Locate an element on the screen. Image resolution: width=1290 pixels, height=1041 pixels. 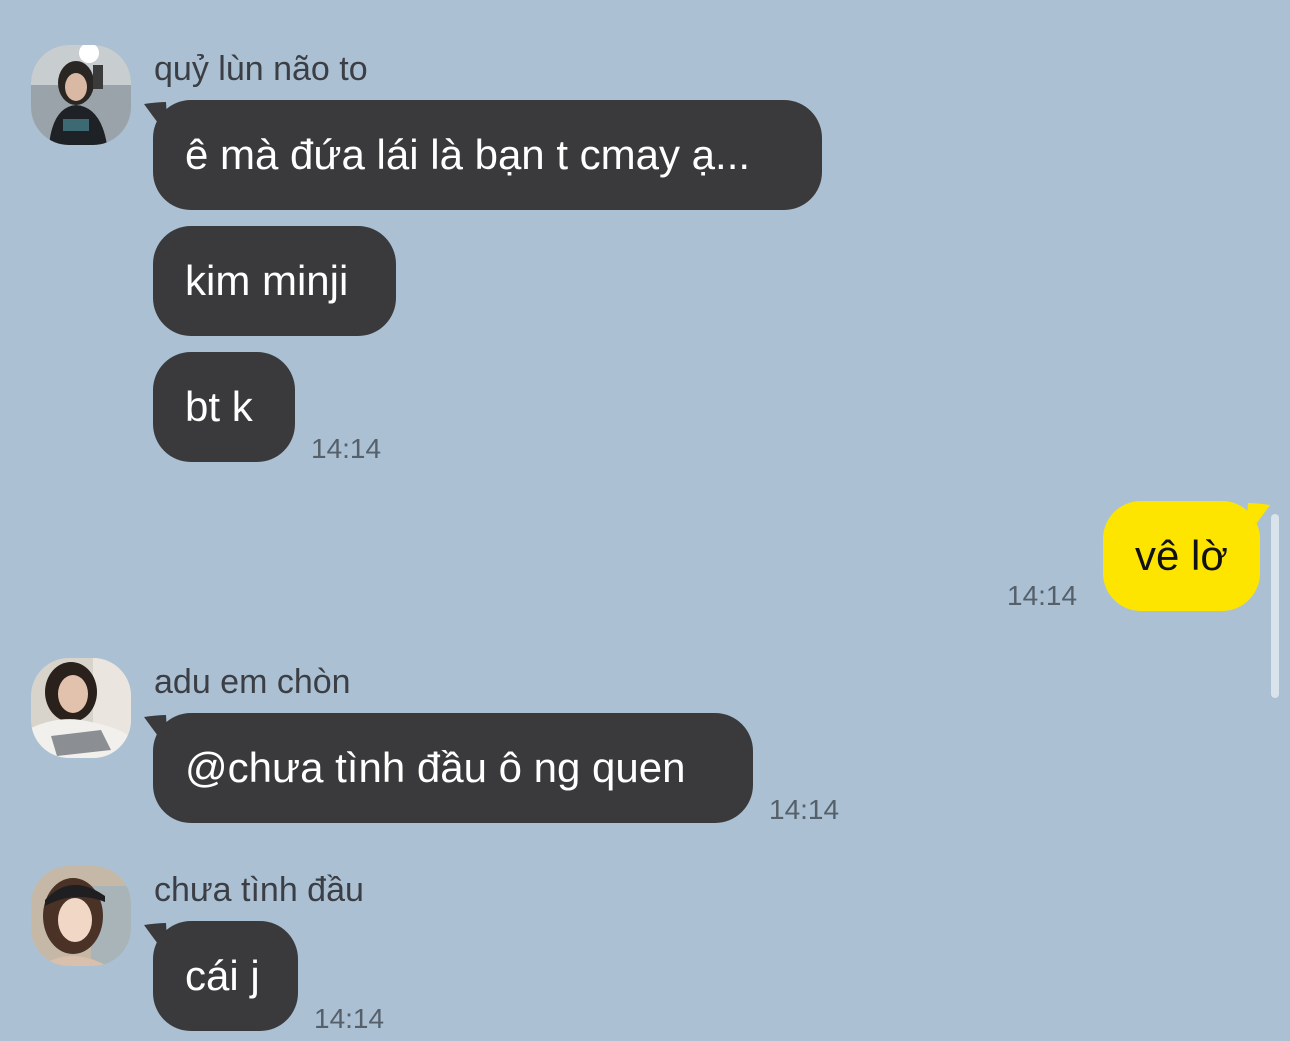
avatar-adu-em-chon is located at coordinates (81, 708).